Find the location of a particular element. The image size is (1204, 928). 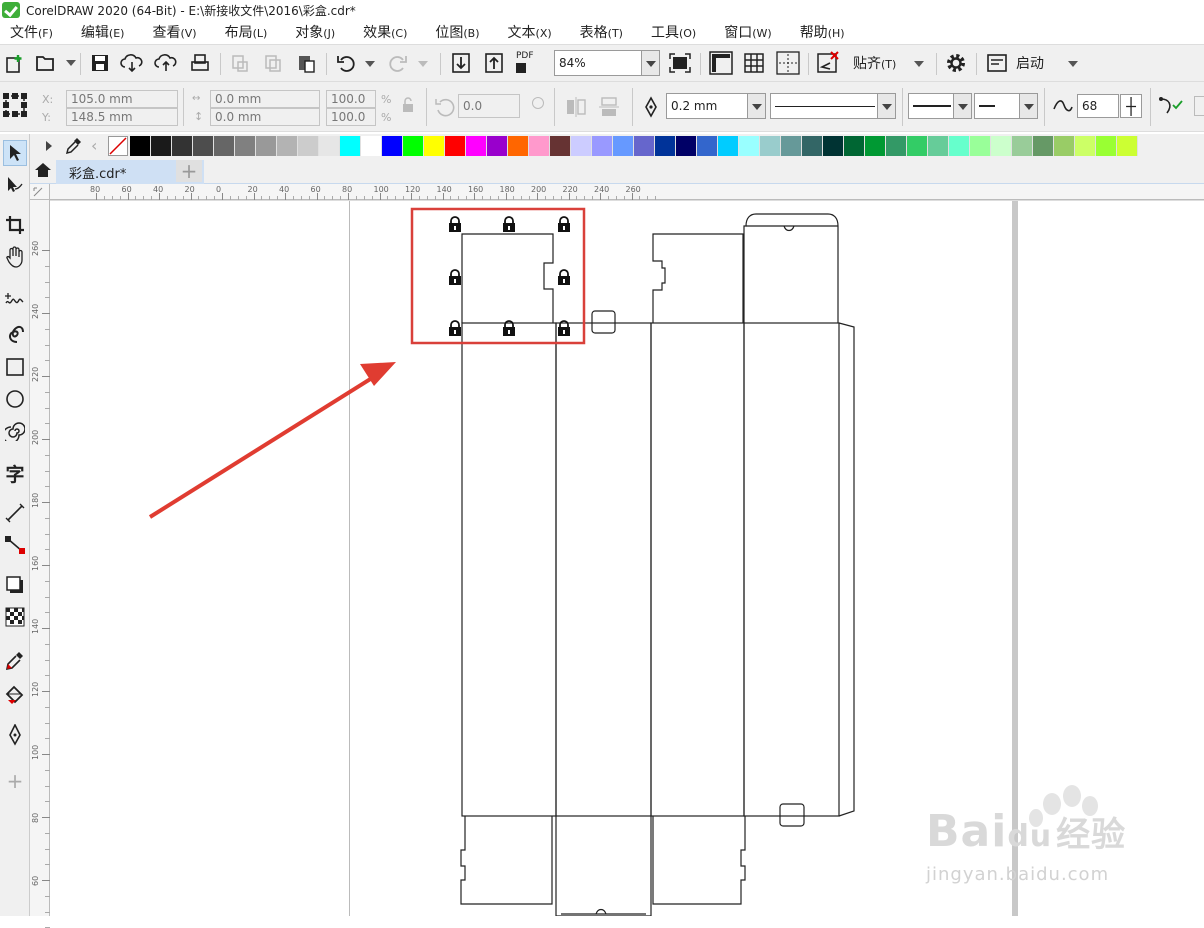

smoothing-slider-button: ┼ is located at coordinates (1131, 106).